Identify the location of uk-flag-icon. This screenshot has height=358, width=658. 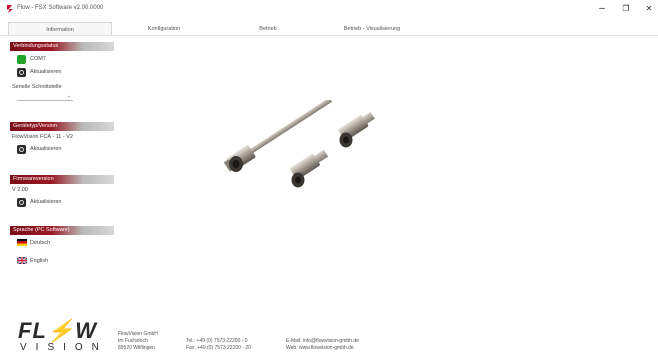
(22, 260).